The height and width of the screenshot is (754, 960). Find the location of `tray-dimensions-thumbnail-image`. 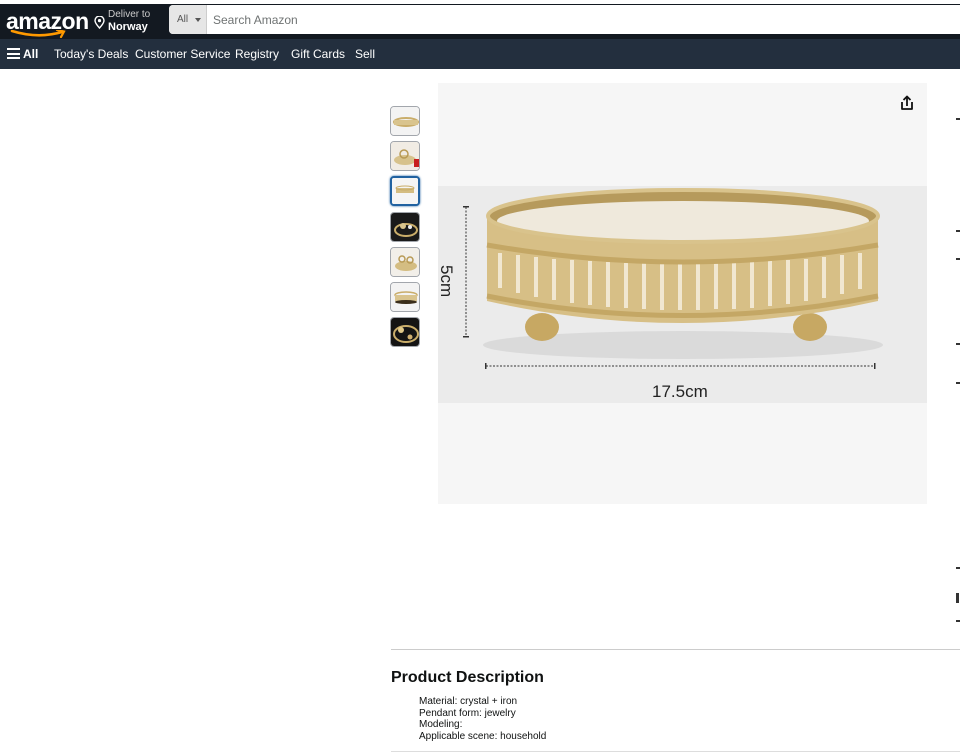

tray-dimensions-thumbnail-image is located at coordinates (405, 191).